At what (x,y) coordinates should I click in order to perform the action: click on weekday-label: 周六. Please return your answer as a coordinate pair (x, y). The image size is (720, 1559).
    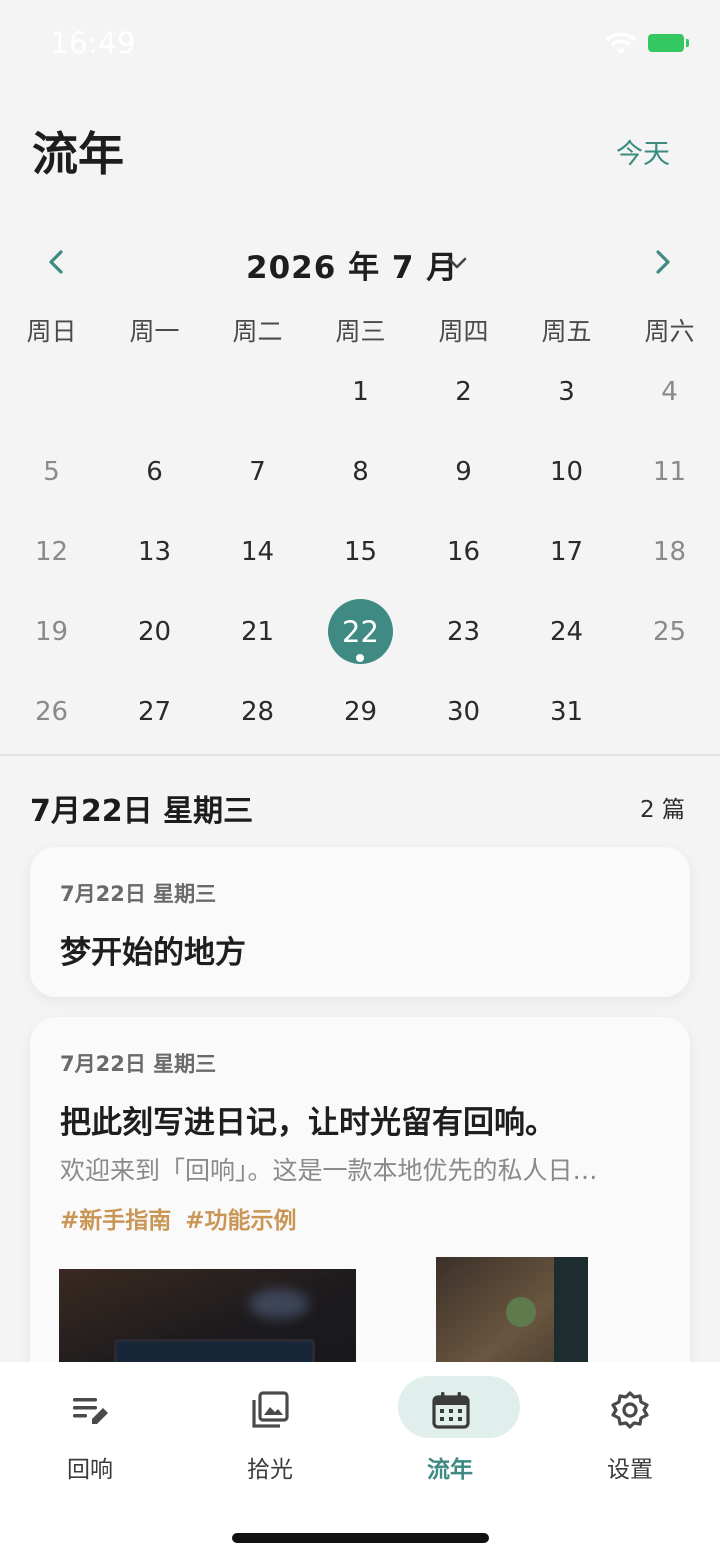
    Looking at the image, I should click on (669, 331).